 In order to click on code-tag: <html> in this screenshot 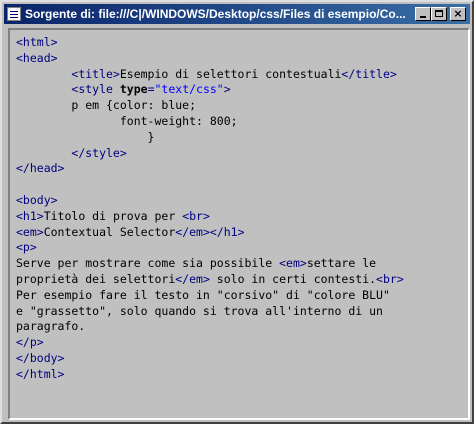, I will do `click(37, 42)`.